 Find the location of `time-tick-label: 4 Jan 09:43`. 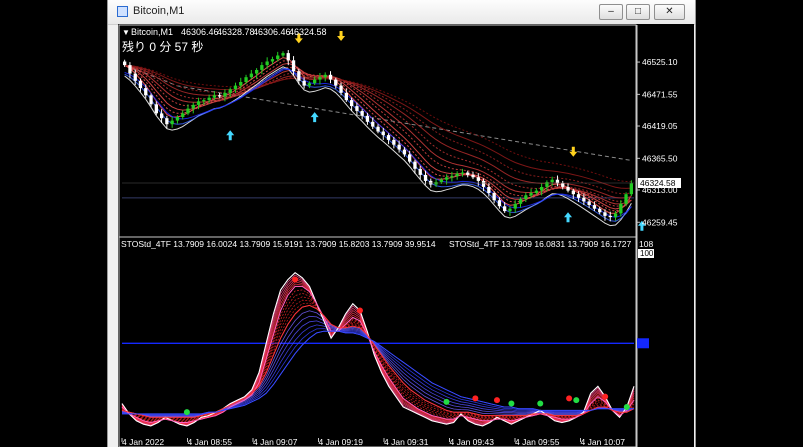

time-tick-label: 4 Jan 09:43 is located at coordinates (472, 442).